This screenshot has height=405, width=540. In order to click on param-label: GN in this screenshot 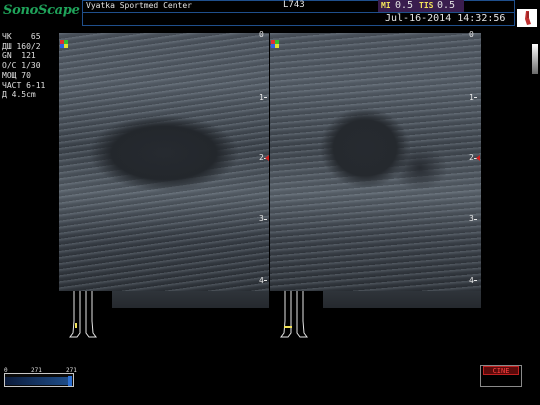, I will do `click(7, 56)`.